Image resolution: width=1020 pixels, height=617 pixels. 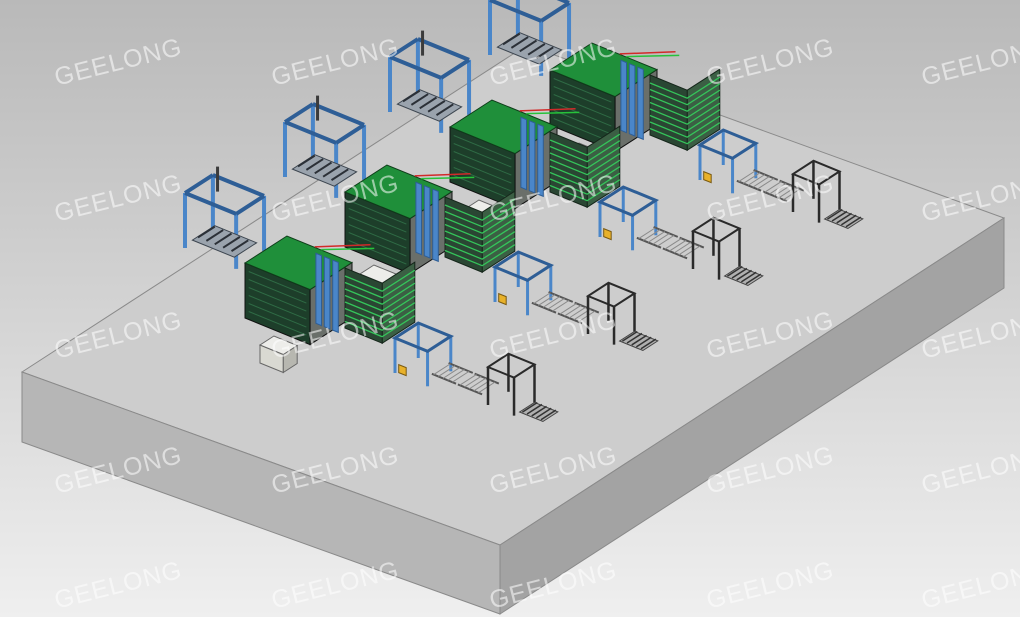 I want to click on signal-cable-red, so click(x=647, y=53).